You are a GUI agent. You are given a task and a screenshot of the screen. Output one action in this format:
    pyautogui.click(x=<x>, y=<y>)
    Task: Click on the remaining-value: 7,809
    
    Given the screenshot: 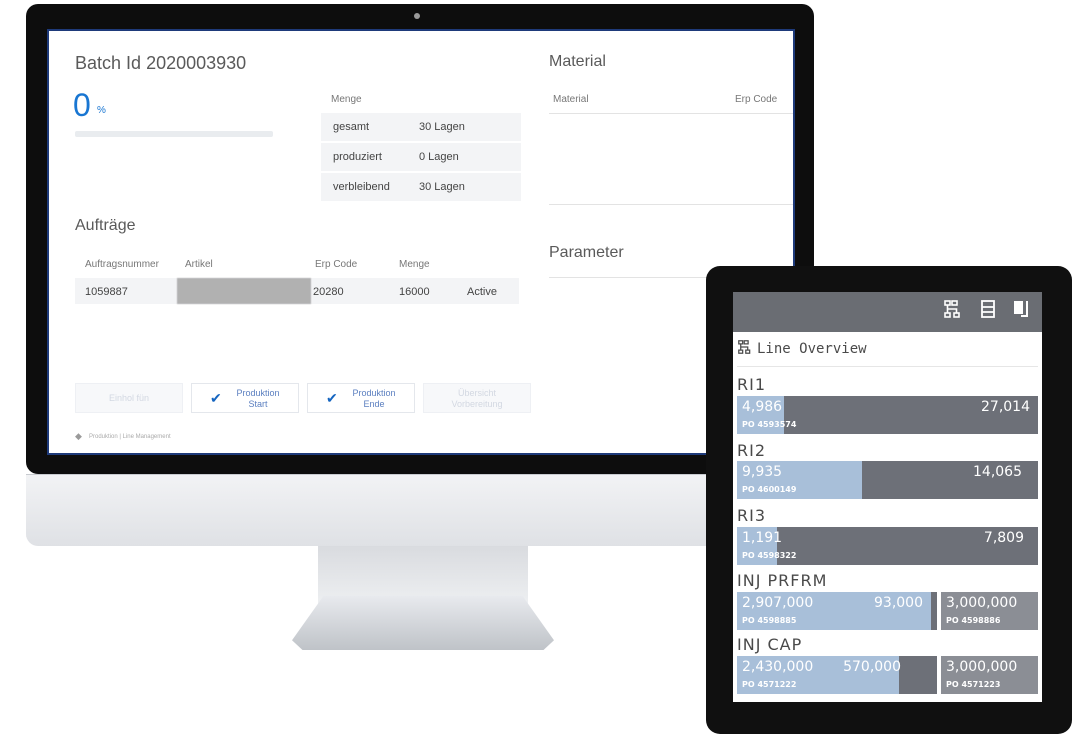 What is the action you would take?
    pyautogui.click(x=1003, y=538)
    